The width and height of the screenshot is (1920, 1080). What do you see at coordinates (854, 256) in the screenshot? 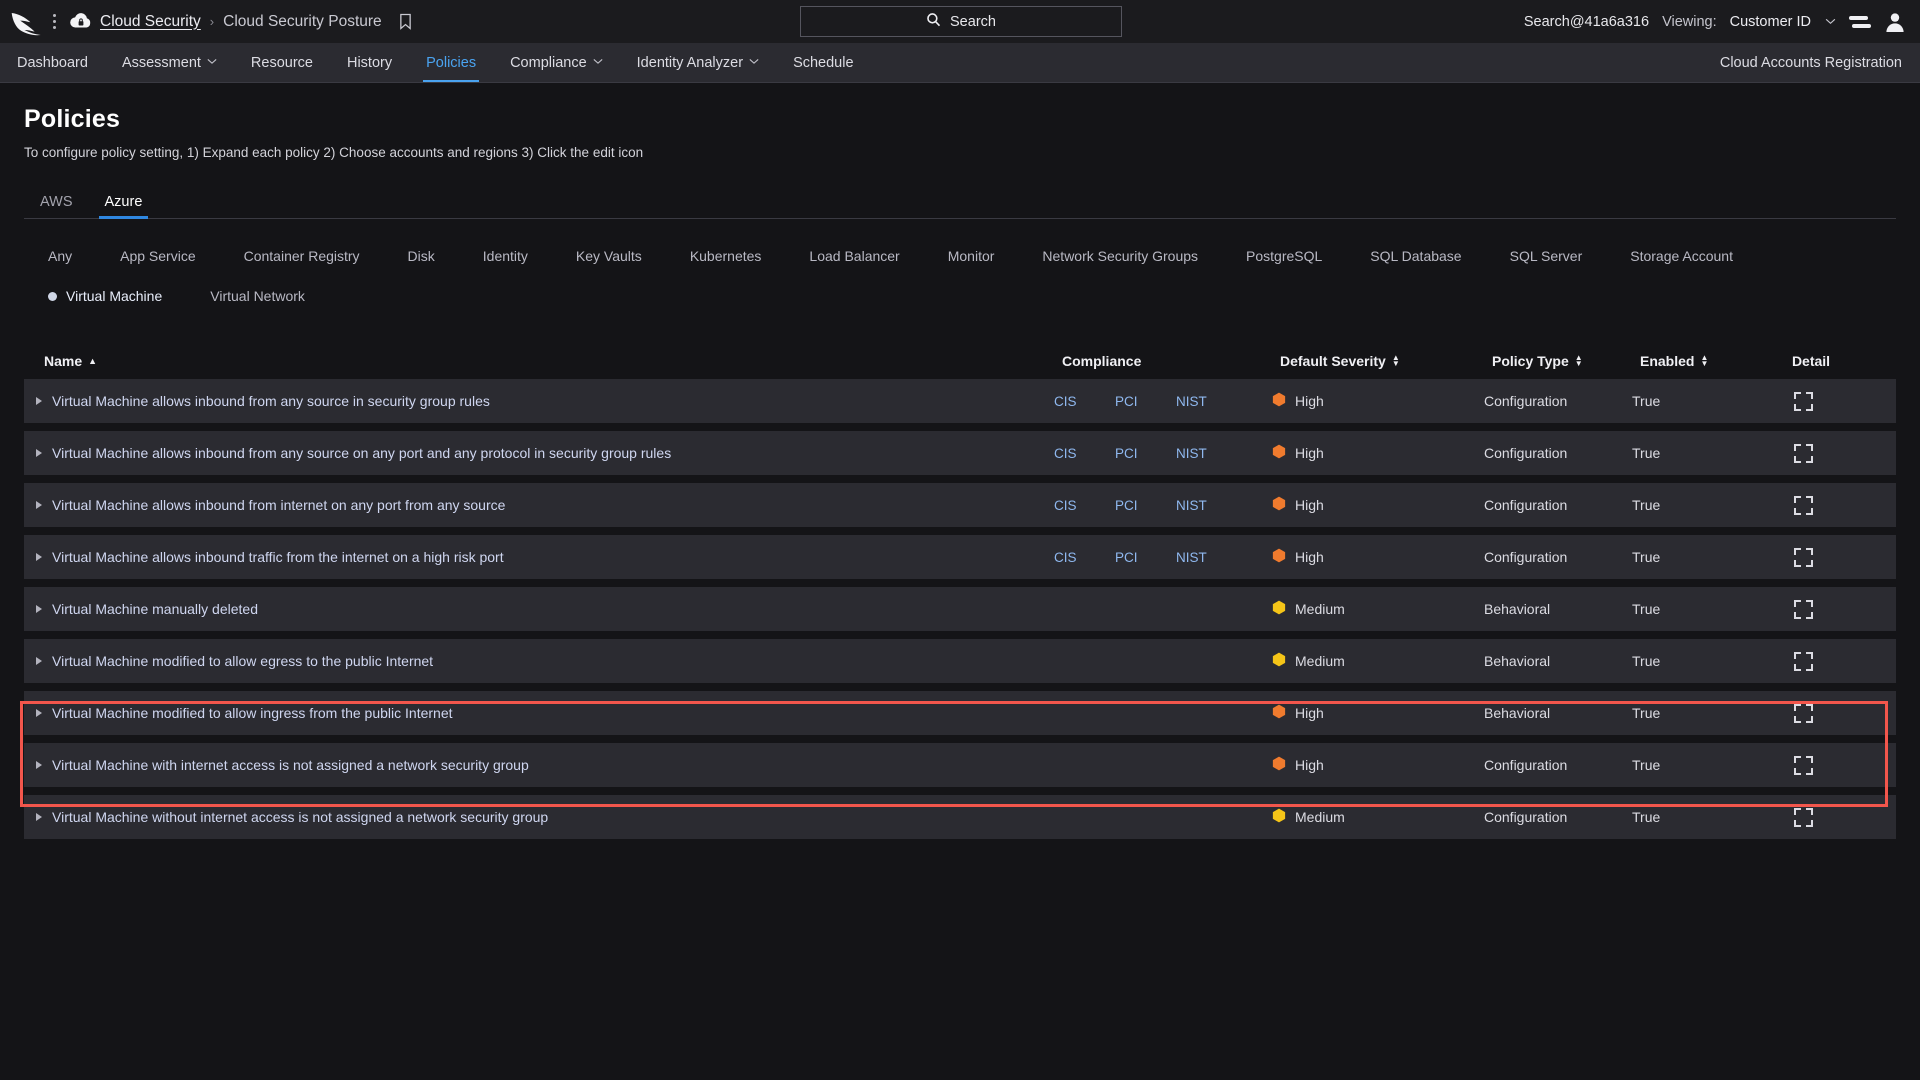
I see `service-pill-load-balancer: Load Balancer` at bounding box center [854, 256].